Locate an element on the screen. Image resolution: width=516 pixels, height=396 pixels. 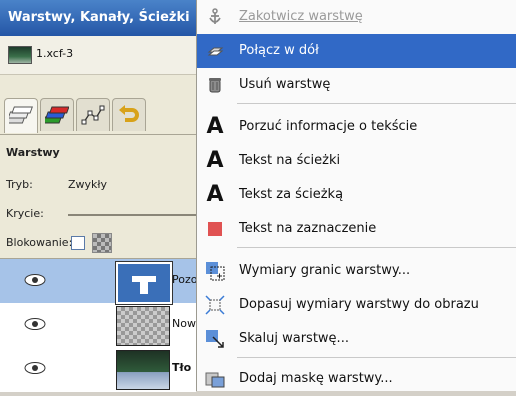
image-thumbnail is located at coordinates (20, 55).